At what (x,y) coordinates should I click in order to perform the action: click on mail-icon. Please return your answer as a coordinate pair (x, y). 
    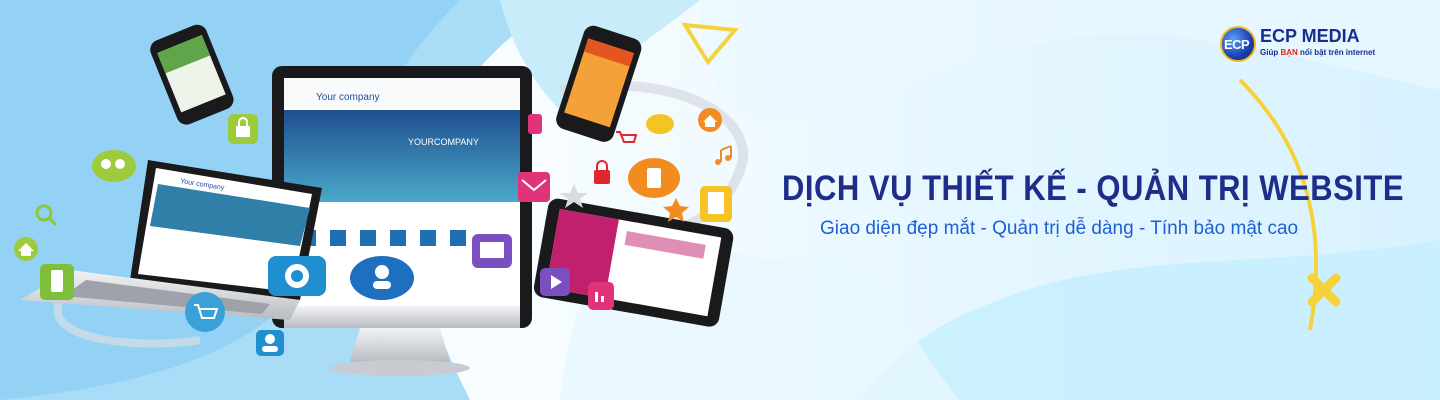
    Looking at the image, I should click on (534, 187).